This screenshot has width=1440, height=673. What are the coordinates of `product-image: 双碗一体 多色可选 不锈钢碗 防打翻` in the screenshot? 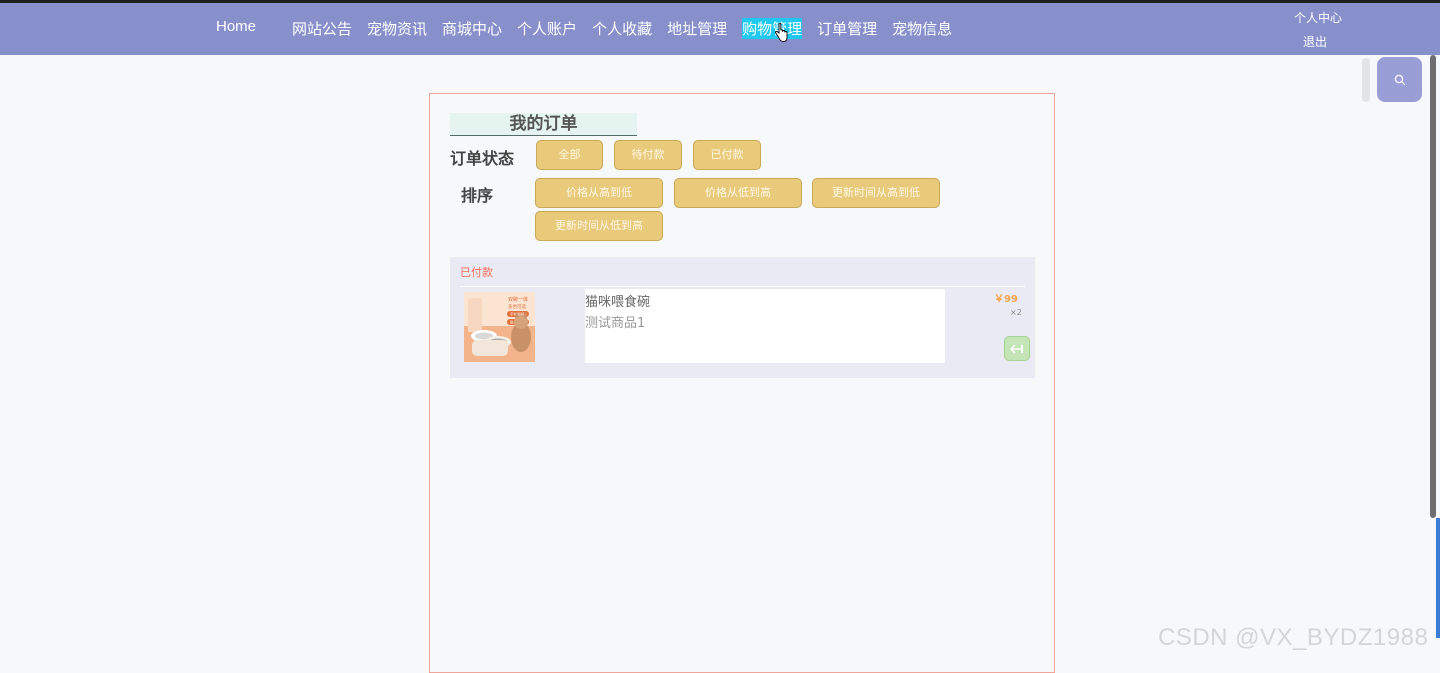 It's located at (499, 327).